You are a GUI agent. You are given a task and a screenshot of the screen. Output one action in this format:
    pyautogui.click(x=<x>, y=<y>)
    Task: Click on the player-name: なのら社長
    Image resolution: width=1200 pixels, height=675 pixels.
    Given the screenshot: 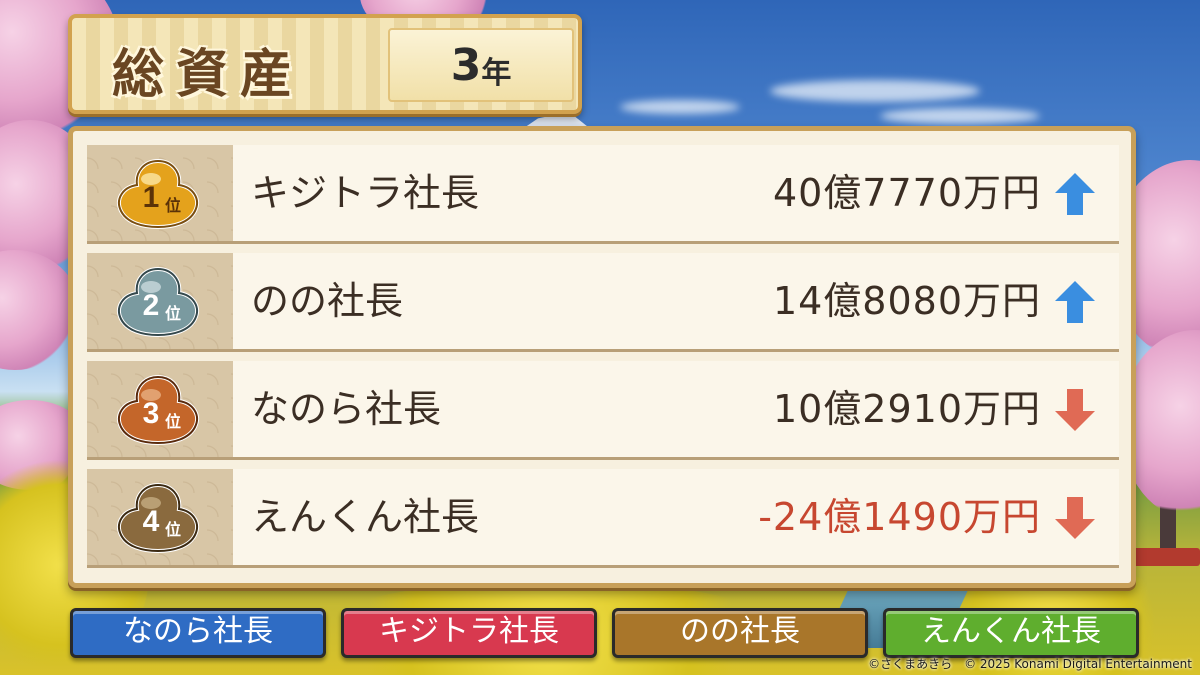 What is the action you would take?
    pyautogui.click(x=346, y=409)
    